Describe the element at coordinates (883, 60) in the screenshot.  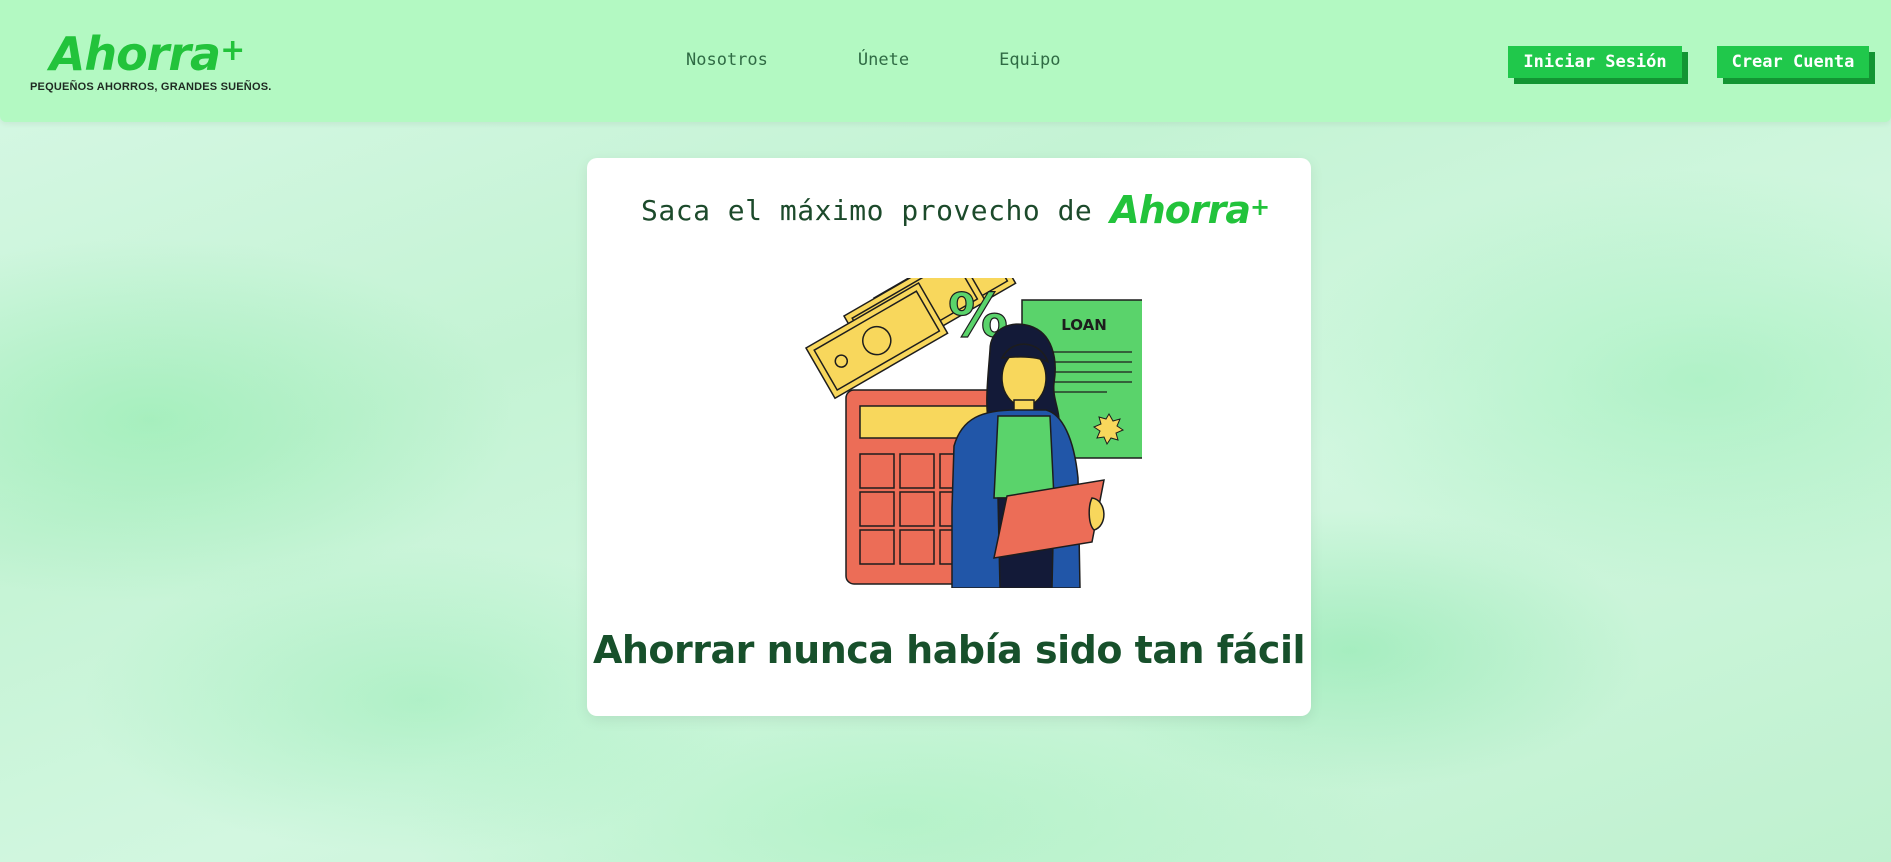
I see `nav-link-unete: Únete` at that location.